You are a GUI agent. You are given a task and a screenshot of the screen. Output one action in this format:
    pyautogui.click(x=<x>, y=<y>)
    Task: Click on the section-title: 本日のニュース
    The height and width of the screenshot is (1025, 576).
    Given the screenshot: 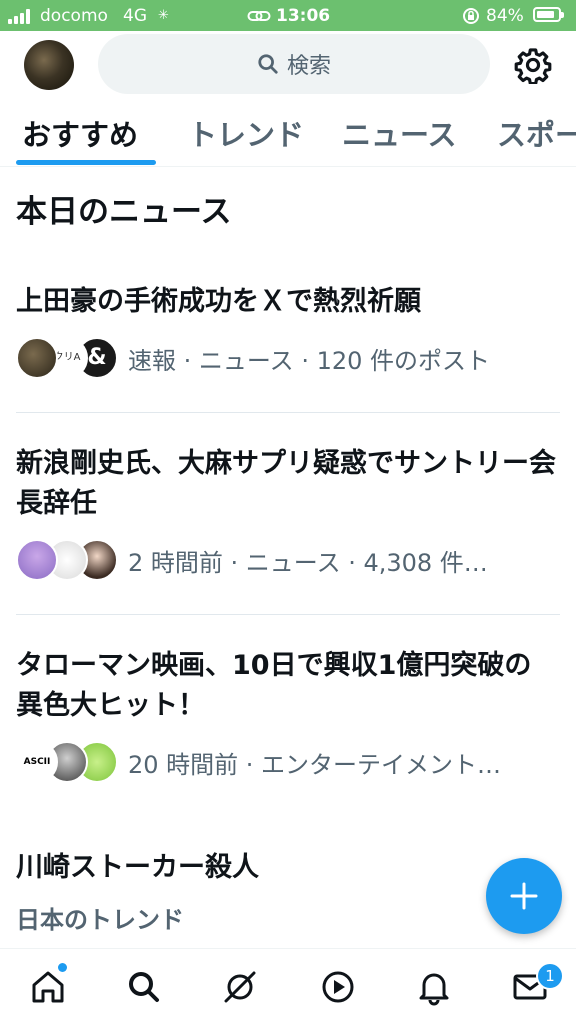 What is the action you would take?
    pyautogui.click(x=124, y=212)
    